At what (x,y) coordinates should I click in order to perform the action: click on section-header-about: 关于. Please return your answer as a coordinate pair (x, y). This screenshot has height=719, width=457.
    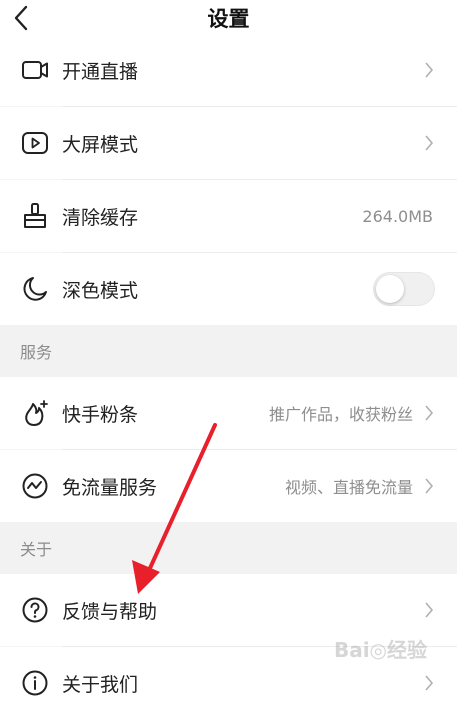
    Looking at the image, I should click on (228, 548).